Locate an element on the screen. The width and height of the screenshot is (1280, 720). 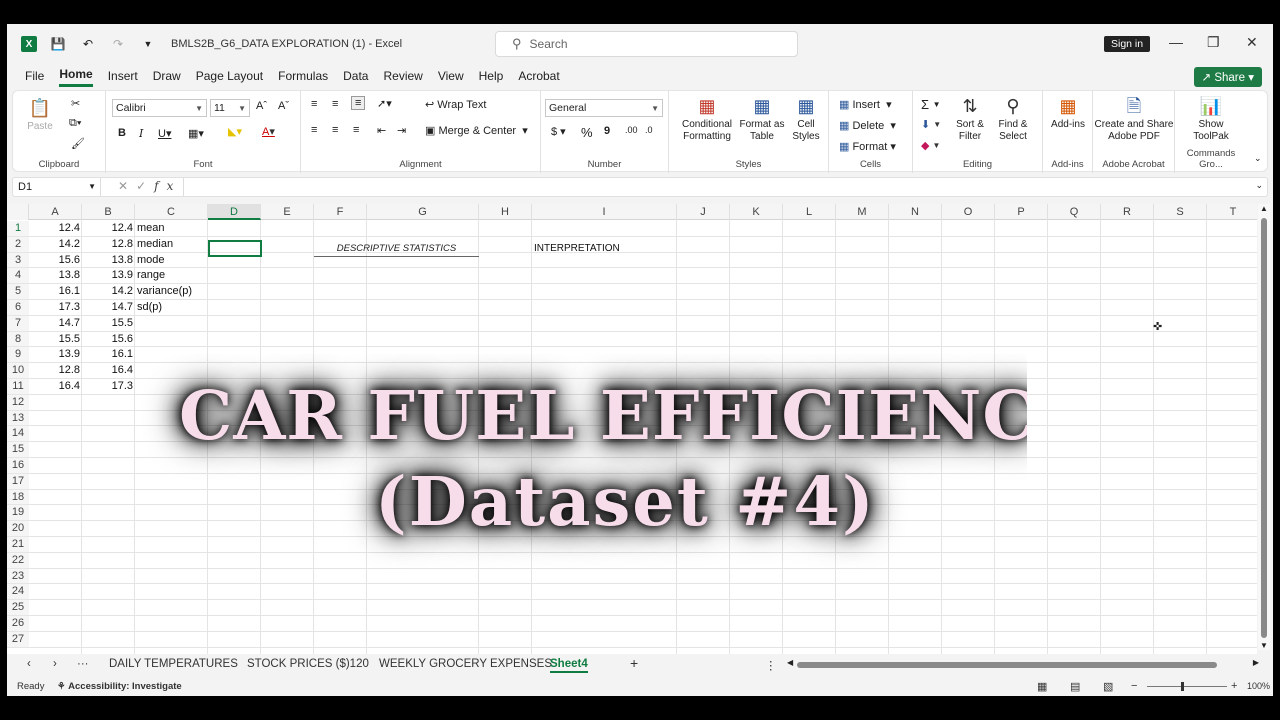
column-header-t: T is located at coordinates (1232, 212).